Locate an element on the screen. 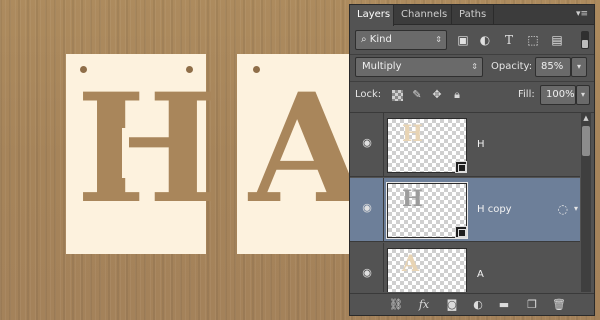  layer-thumbnail: A is located at coordinates (427, 270).